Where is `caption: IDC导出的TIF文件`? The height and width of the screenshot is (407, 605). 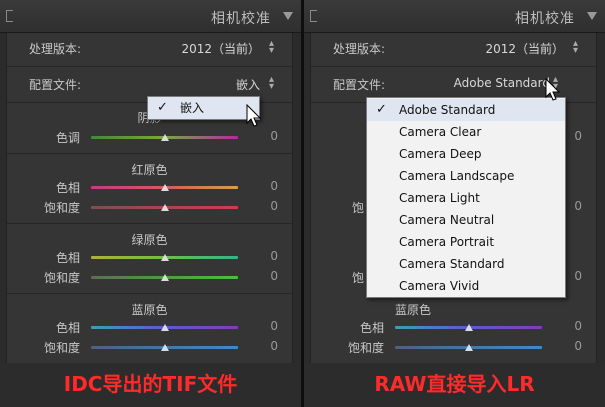
caption: IDC导出的TIF文件 is located at coordinates (150, 384).